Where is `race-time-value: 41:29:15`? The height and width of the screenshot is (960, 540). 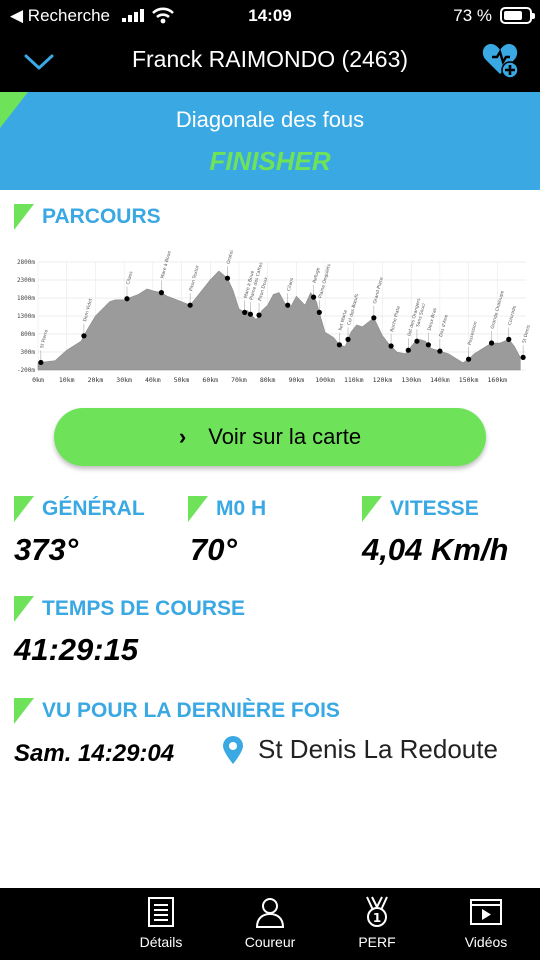 race-time-value: 41:29:15 is located at coordinates (76, 649).